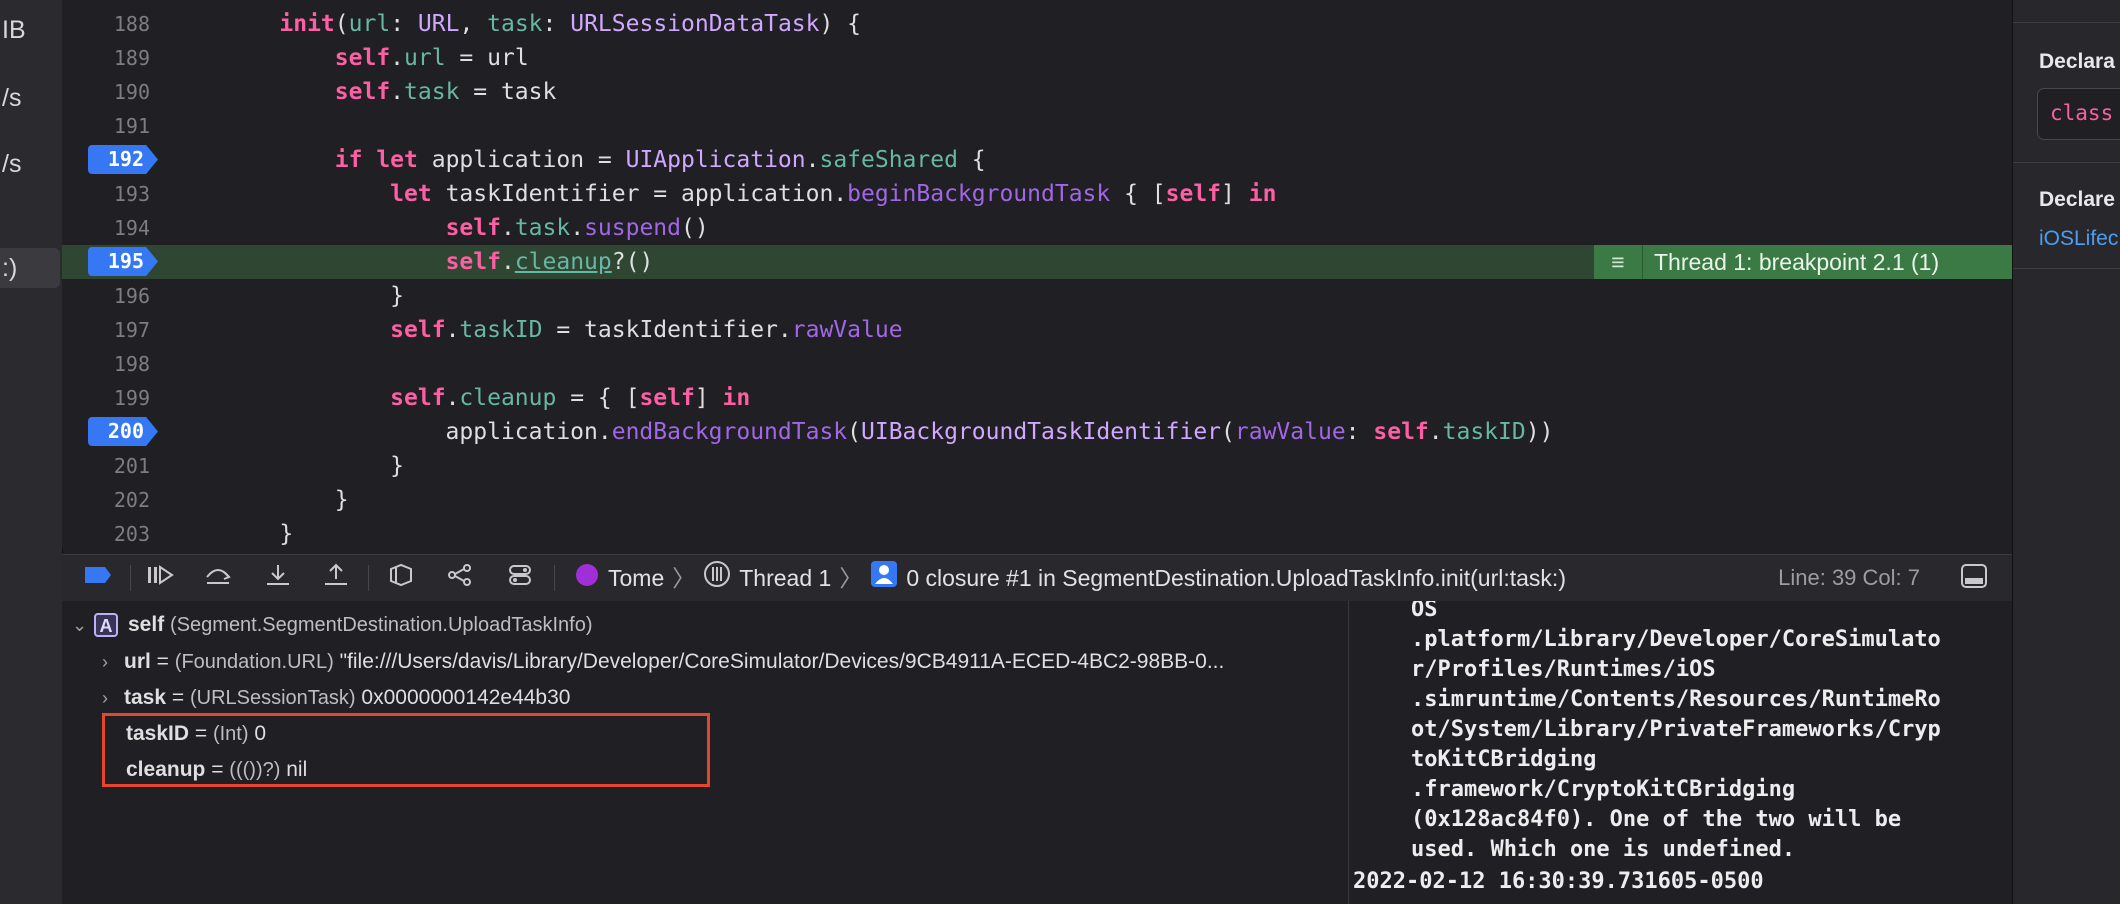  I want to click on line-number: 193, so click(106, 194).